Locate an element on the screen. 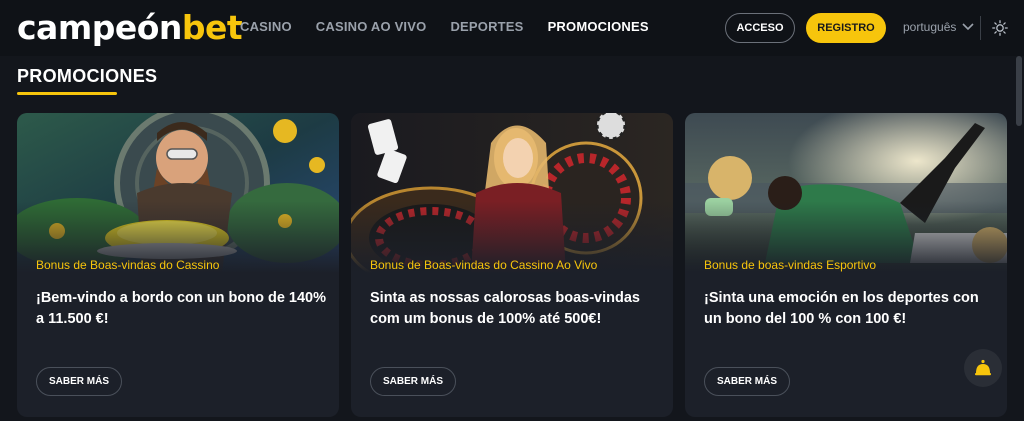  promo-image-sports is located at coordinates (846, 193).